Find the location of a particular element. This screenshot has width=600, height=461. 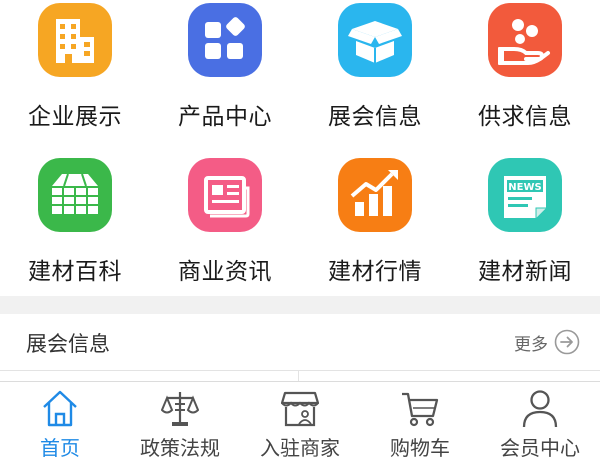

grid-item-encyclopedia: 建材百科 is located at coordinates (75, 222).